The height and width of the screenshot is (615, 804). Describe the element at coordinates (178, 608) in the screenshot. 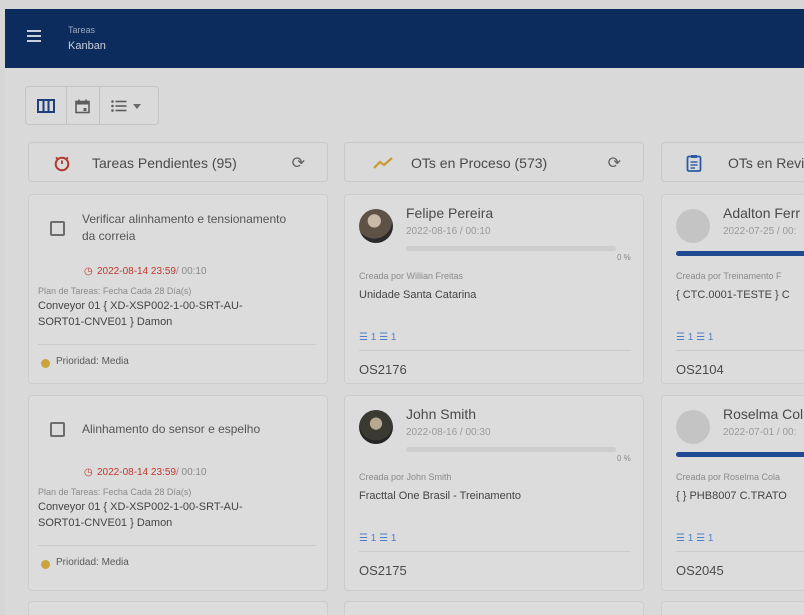

I see `task-card` at that location.